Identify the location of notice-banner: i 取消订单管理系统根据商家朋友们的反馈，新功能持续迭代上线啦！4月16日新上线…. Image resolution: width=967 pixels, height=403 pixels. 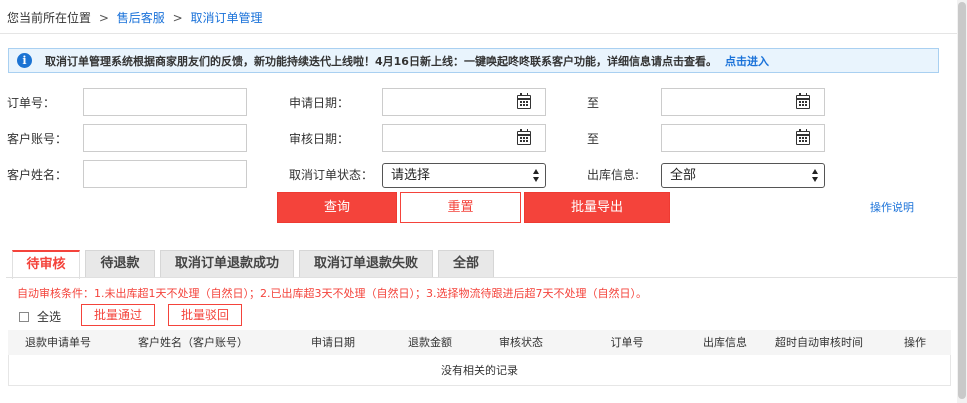
(473, 60).